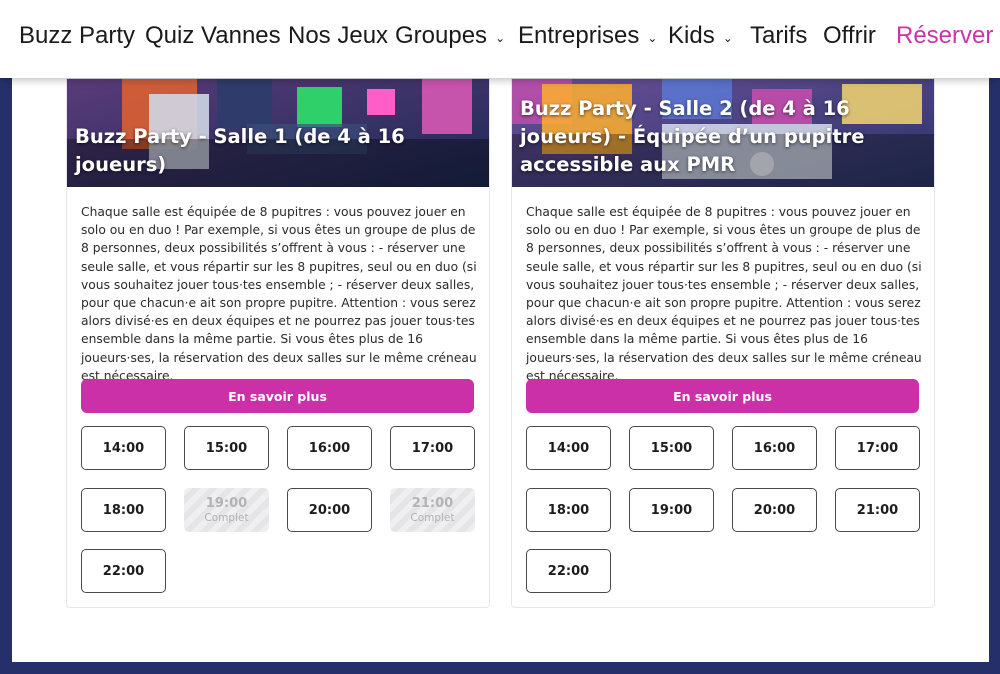 This screenshot has width=1000, height=674. I want to click on nav-label: Kids, so click(691, 35).